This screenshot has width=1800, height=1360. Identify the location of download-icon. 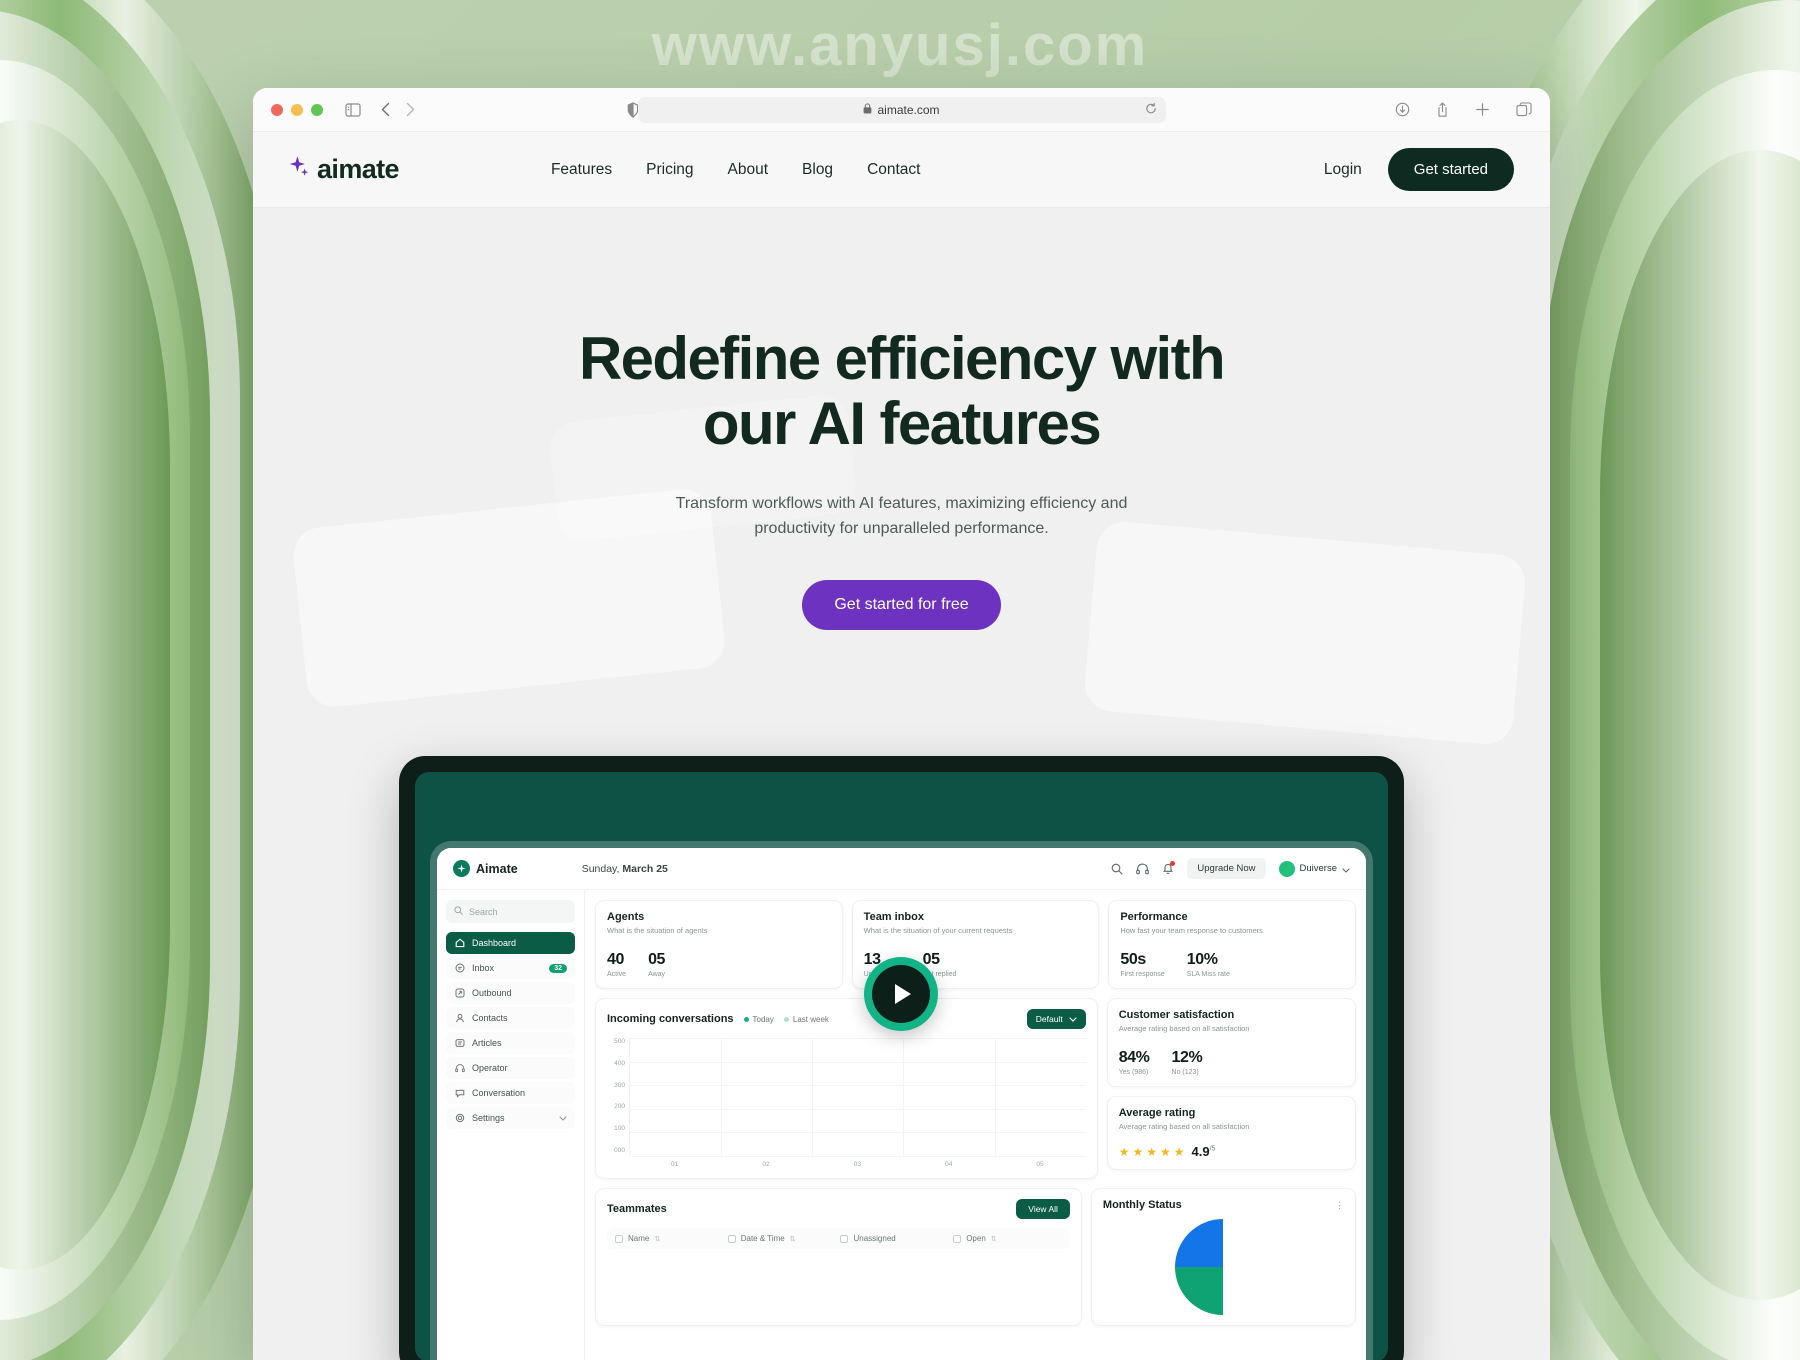
(1402, 109).